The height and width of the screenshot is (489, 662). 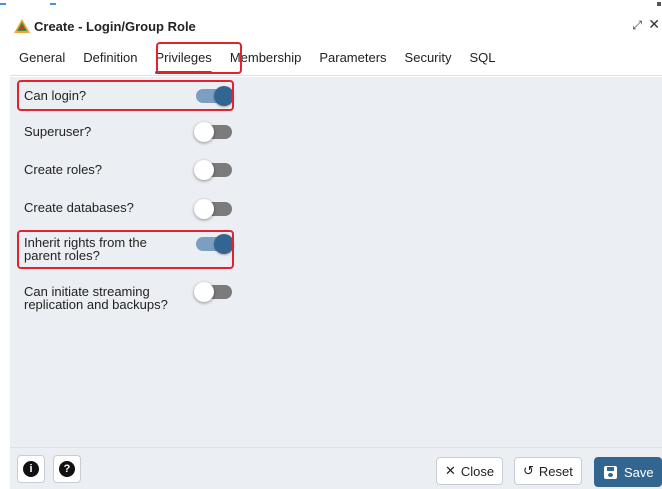 I want to click on close-icon: ✕, so click(x=654, y=24).